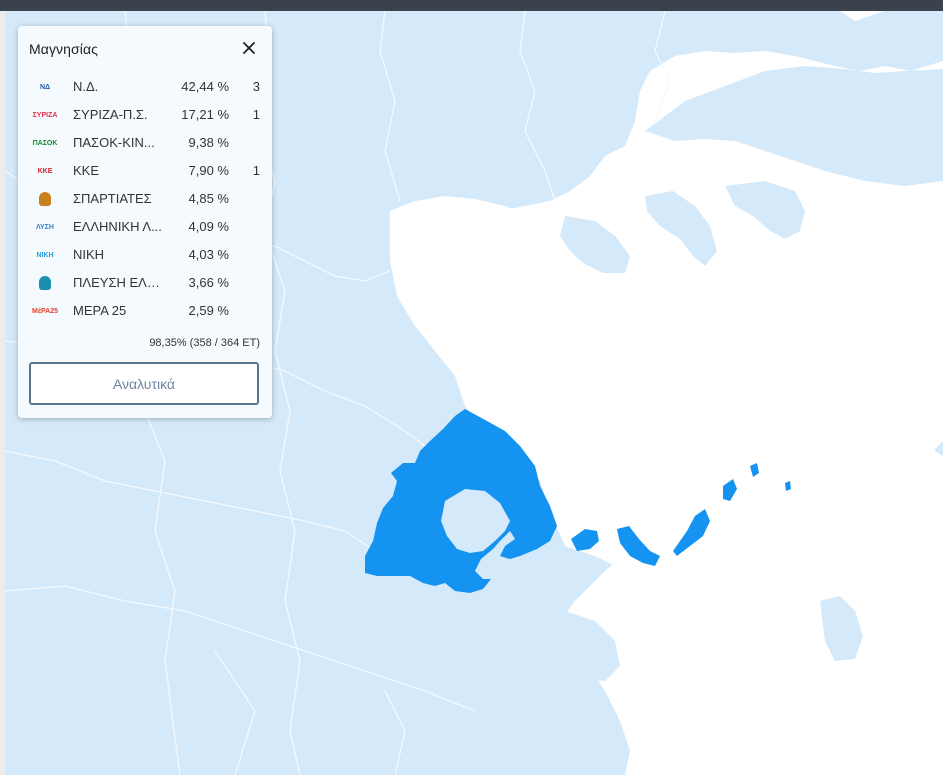  What do you see at coordinates (208, 310) in the screenshot?
I see `party-percentage: 2,59 %` at bounding box center [208, 310].